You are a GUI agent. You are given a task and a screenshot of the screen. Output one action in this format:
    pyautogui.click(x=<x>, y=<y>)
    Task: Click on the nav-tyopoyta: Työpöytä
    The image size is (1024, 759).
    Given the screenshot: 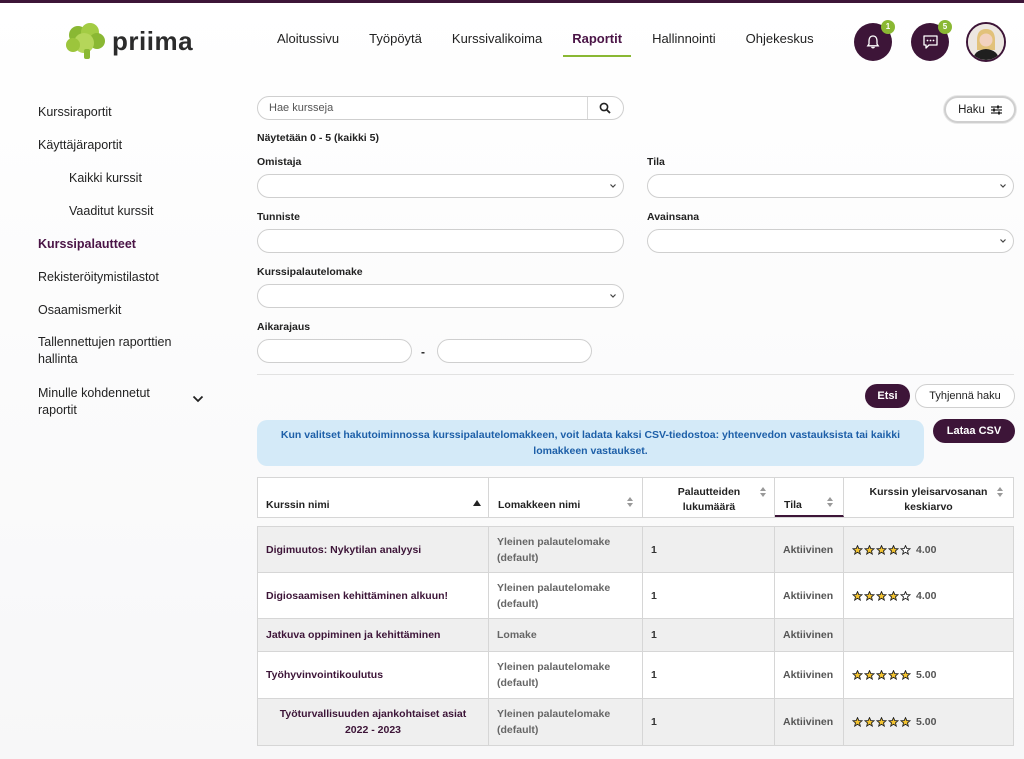 What is the action you would take?
    pyautogui.click(x=395, y=39)
    